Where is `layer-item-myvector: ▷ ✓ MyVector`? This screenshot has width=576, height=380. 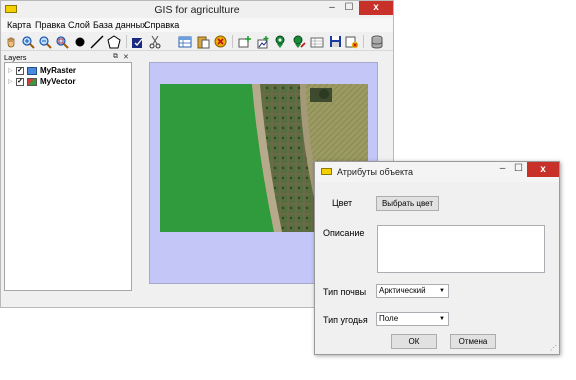
layer-item-myvector: ▷ ✓ MyVector is located at coordinates (42, 81).